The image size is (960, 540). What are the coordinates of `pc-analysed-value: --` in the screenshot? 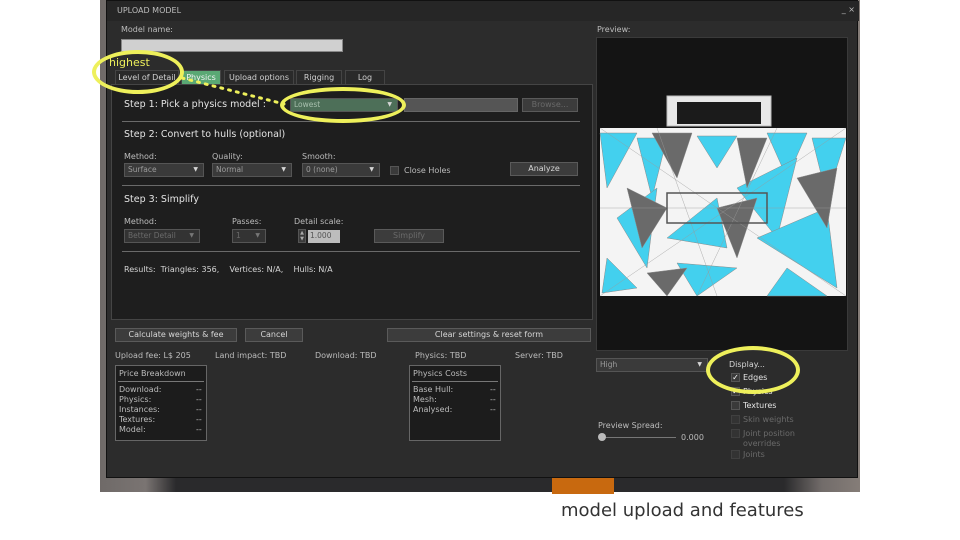 It's located at (493, 409).